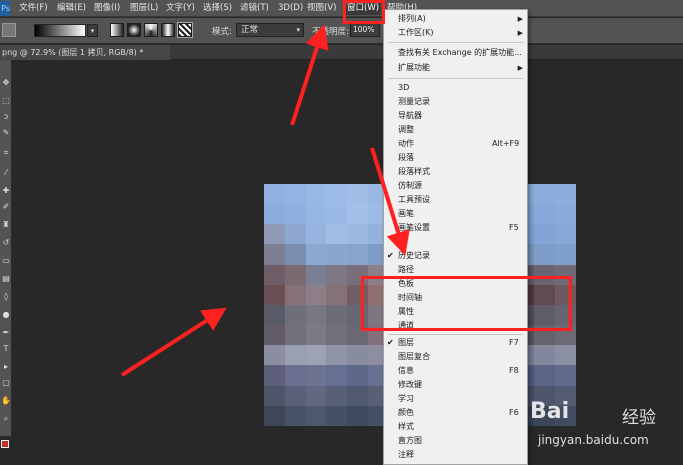 The height and width of the screenshot is (465, 683). What do you see at coordinates (33, 8) in the screenshot?
I see `menu-file: 文件(F)` at bounding box center [33, 8].